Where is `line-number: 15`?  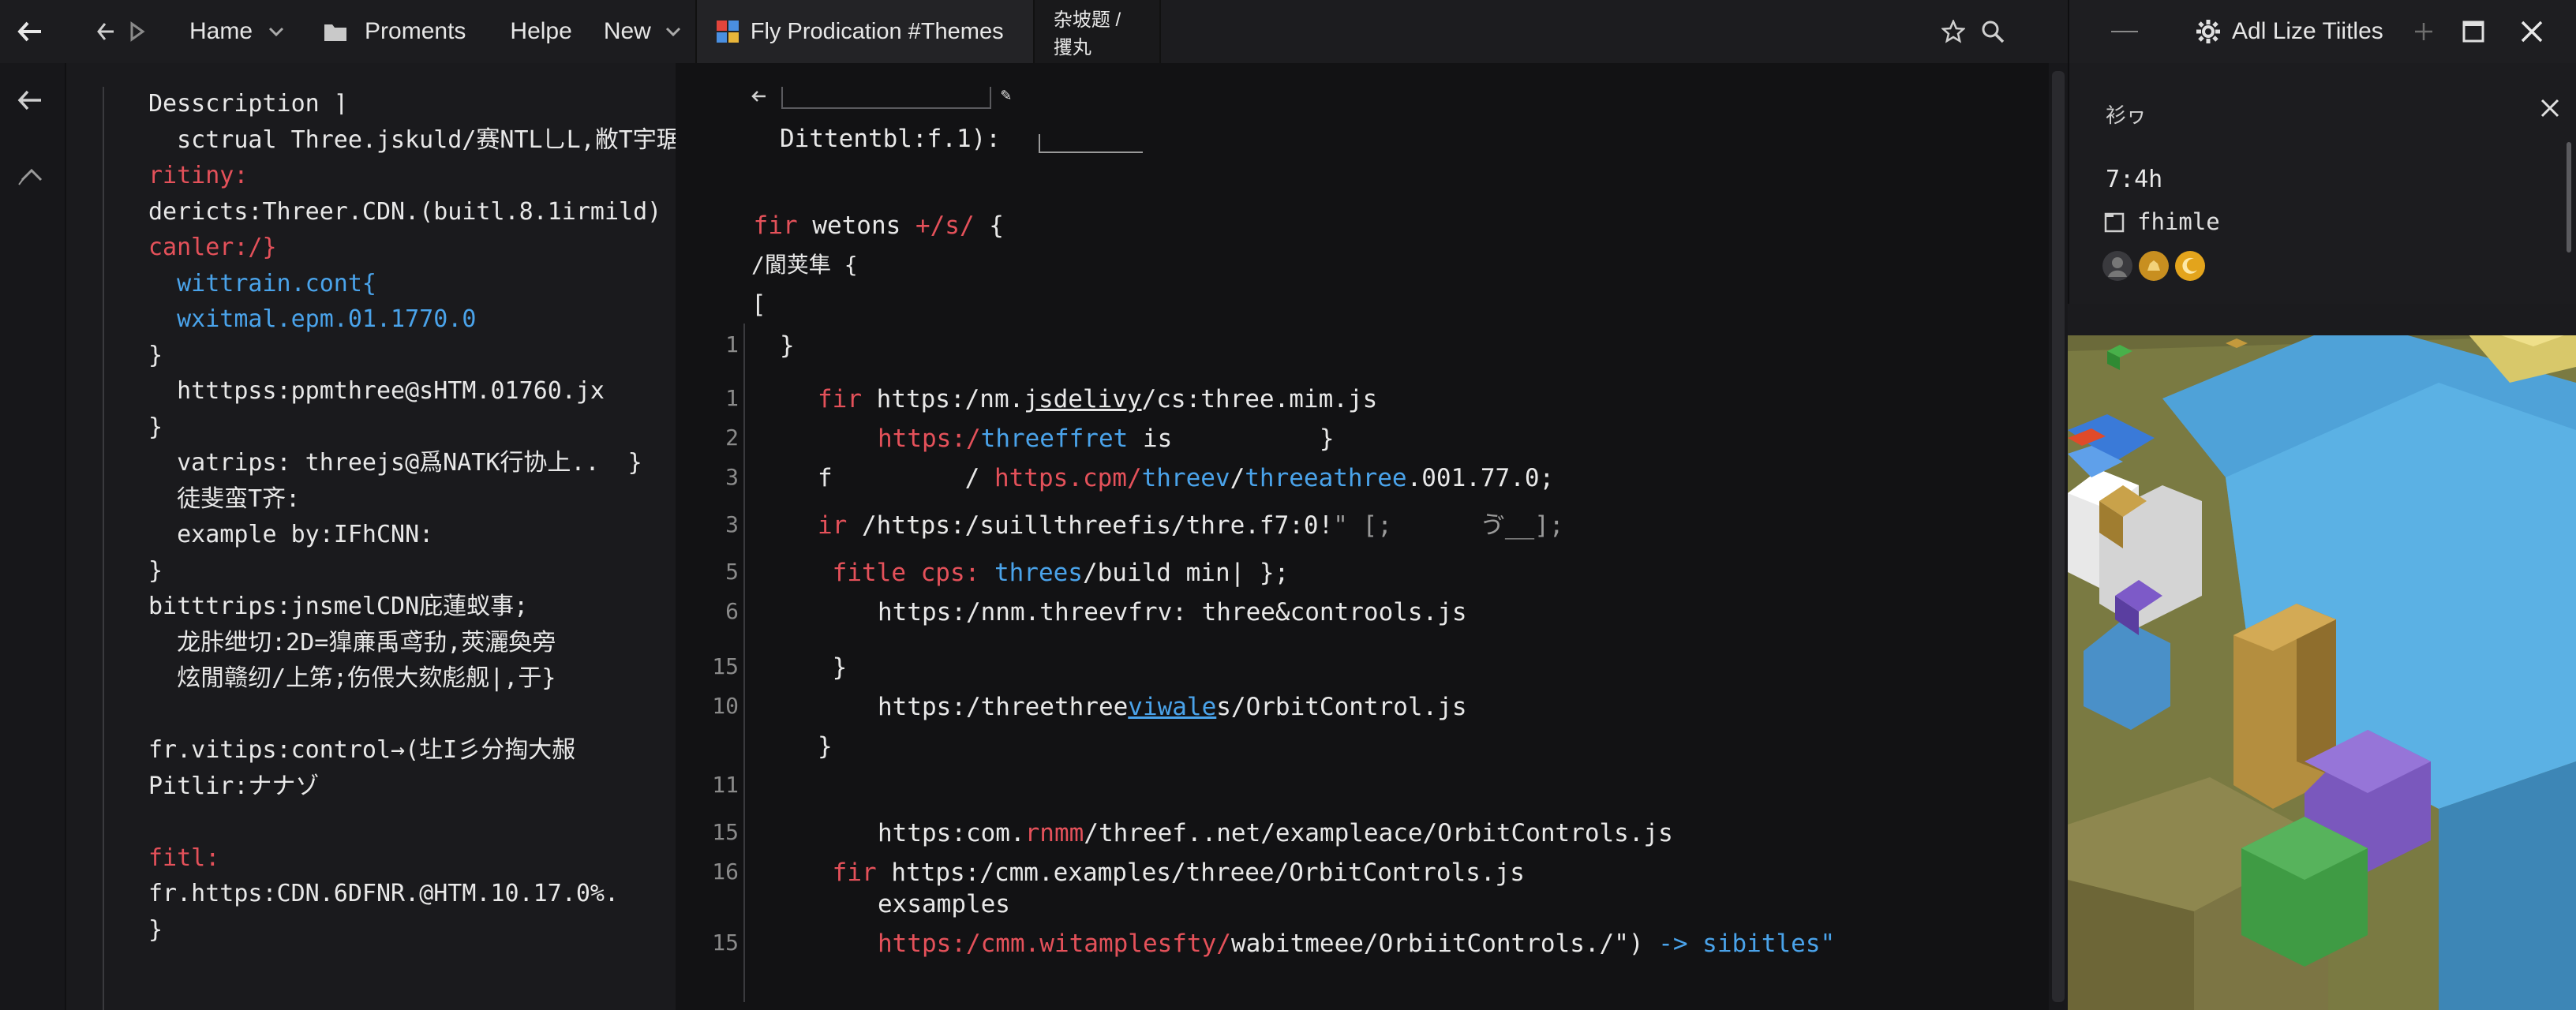 line-number: 15 is located at coordinates (725, 943).